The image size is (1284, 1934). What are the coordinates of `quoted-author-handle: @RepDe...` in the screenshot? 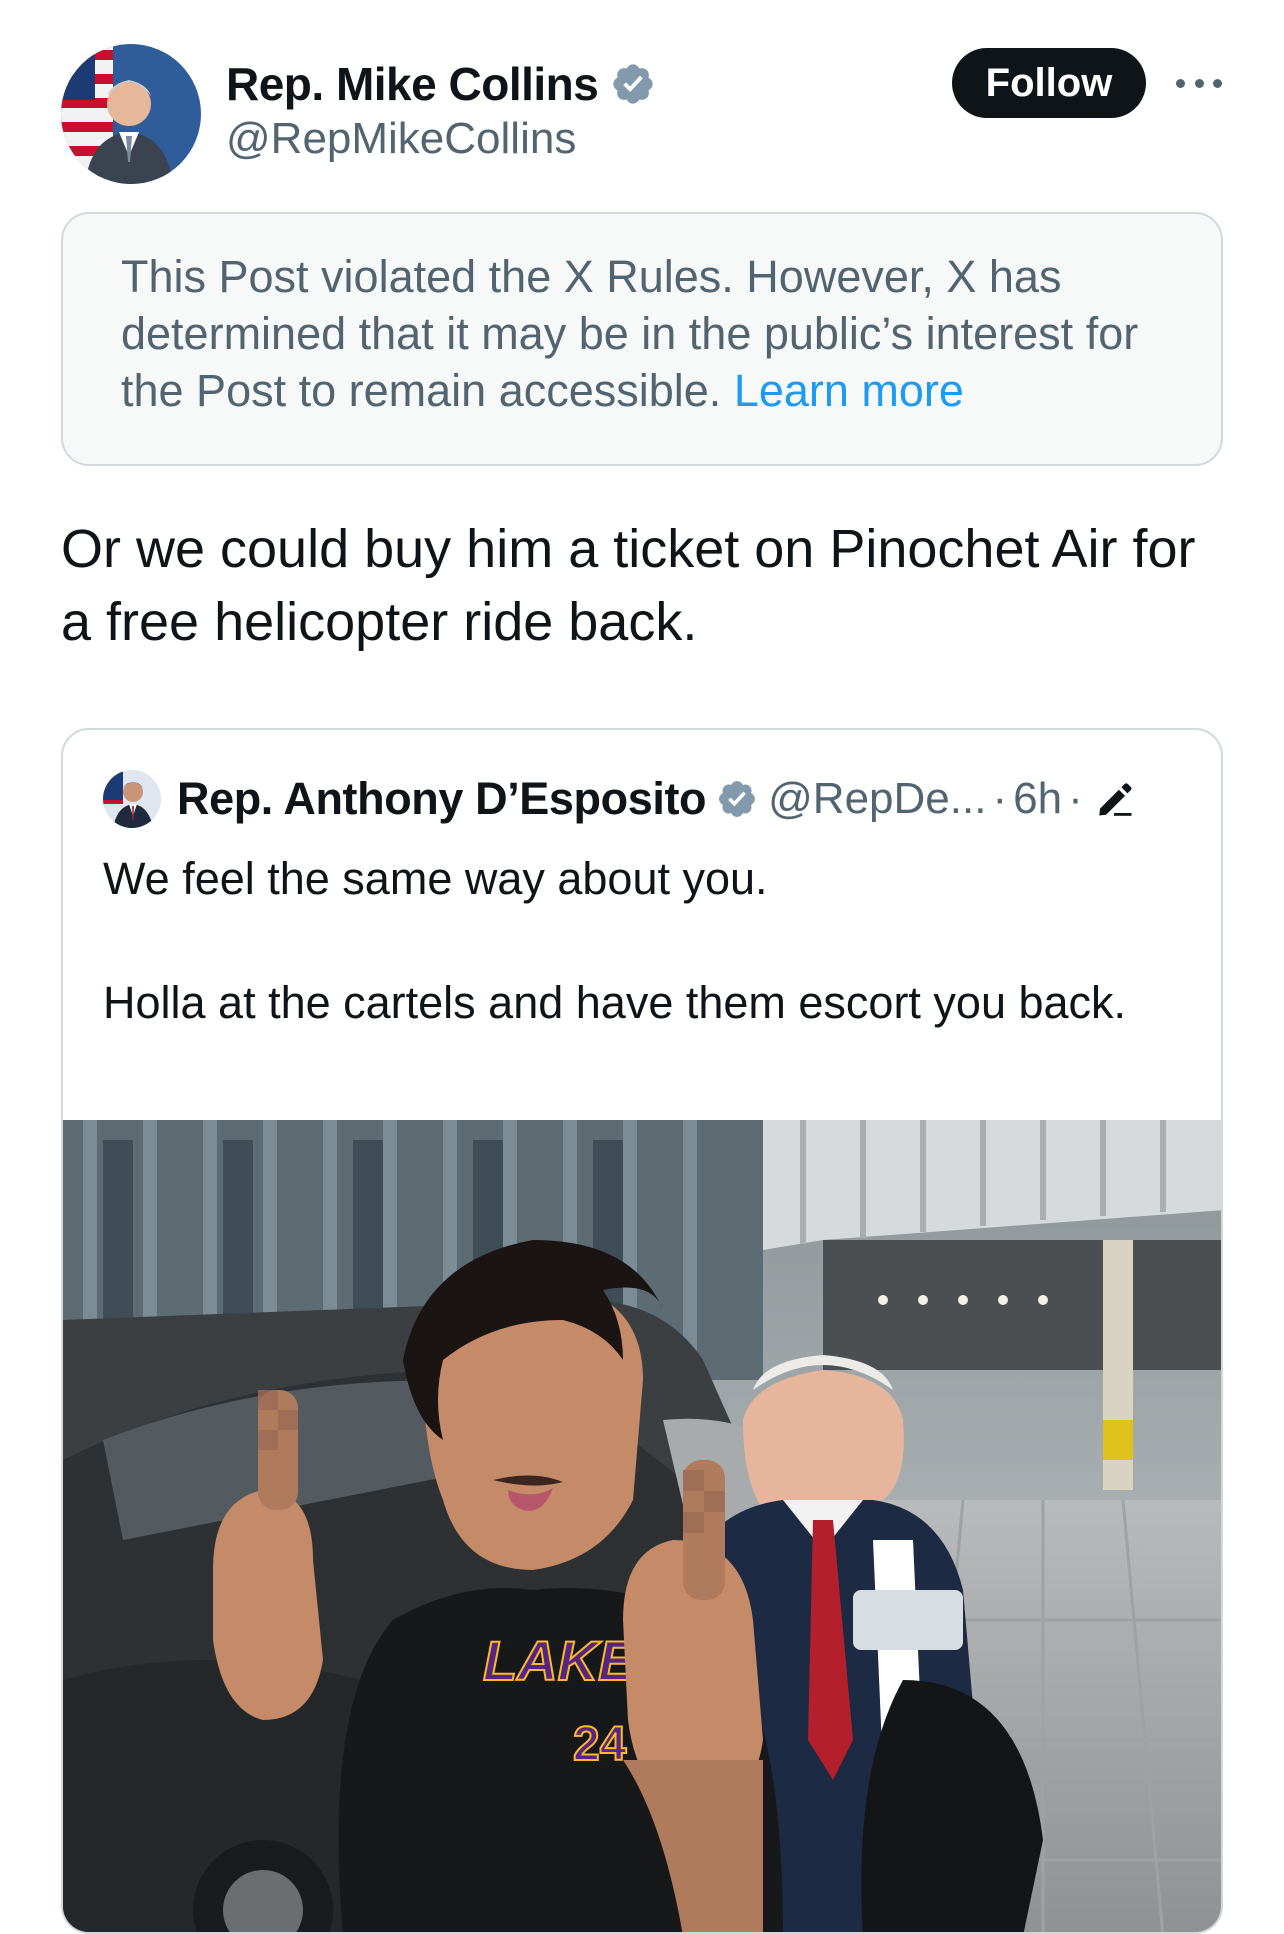 It's located at (877, 799).